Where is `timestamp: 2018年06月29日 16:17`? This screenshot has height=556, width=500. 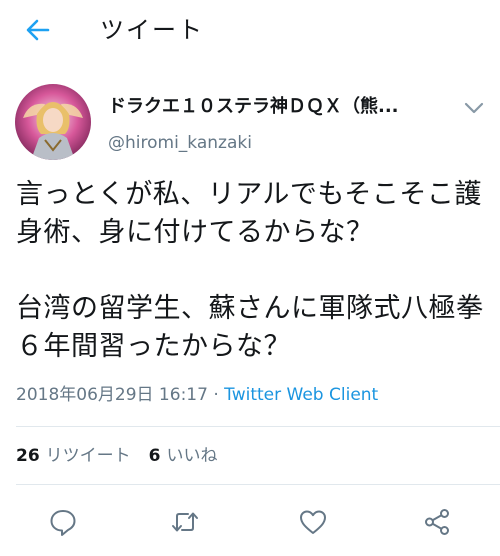 timestamp: 2018年06月29日 16:17 is located at coordinates (112, 395).